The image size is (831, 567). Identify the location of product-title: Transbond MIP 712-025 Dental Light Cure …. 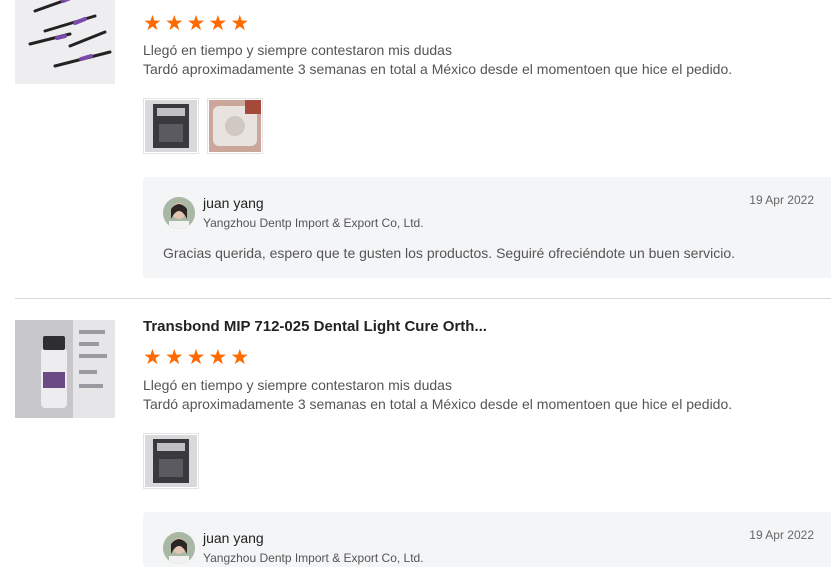
(315, 326).